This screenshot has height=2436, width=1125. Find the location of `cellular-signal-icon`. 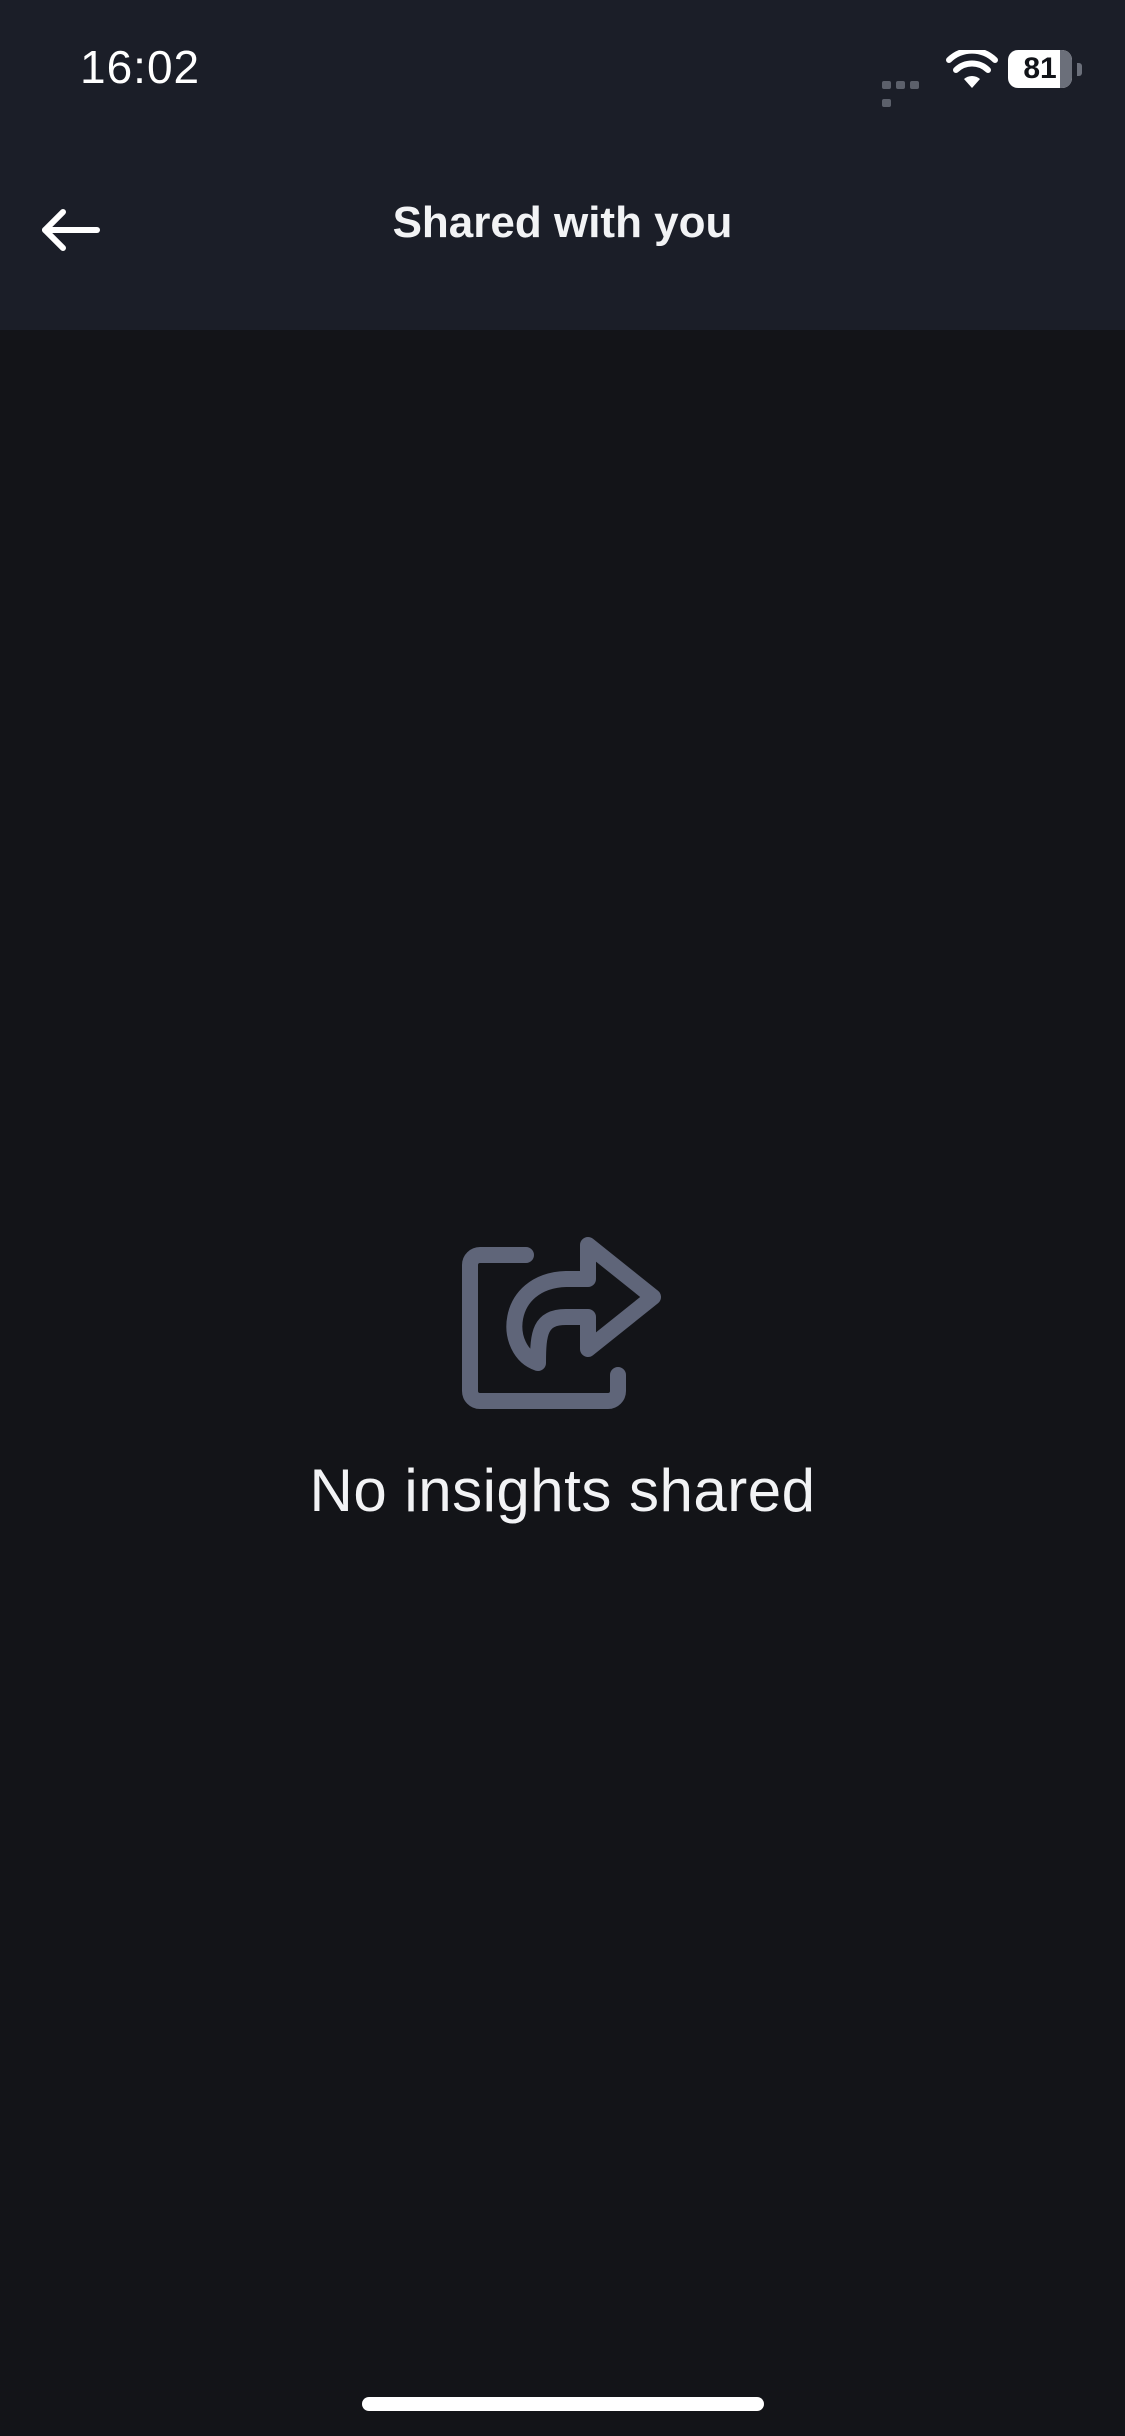

cellular-signal-icon is located at coordinates (909, 91).